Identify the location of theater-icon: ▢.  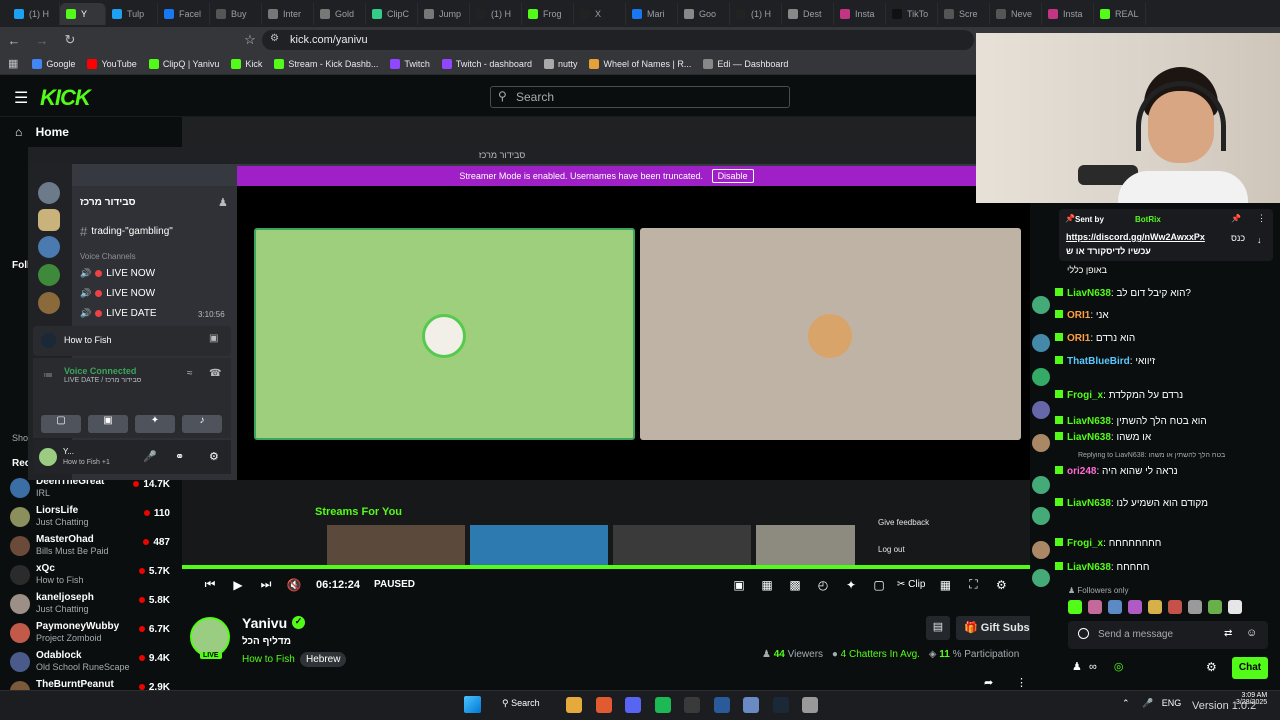
(879, 585).